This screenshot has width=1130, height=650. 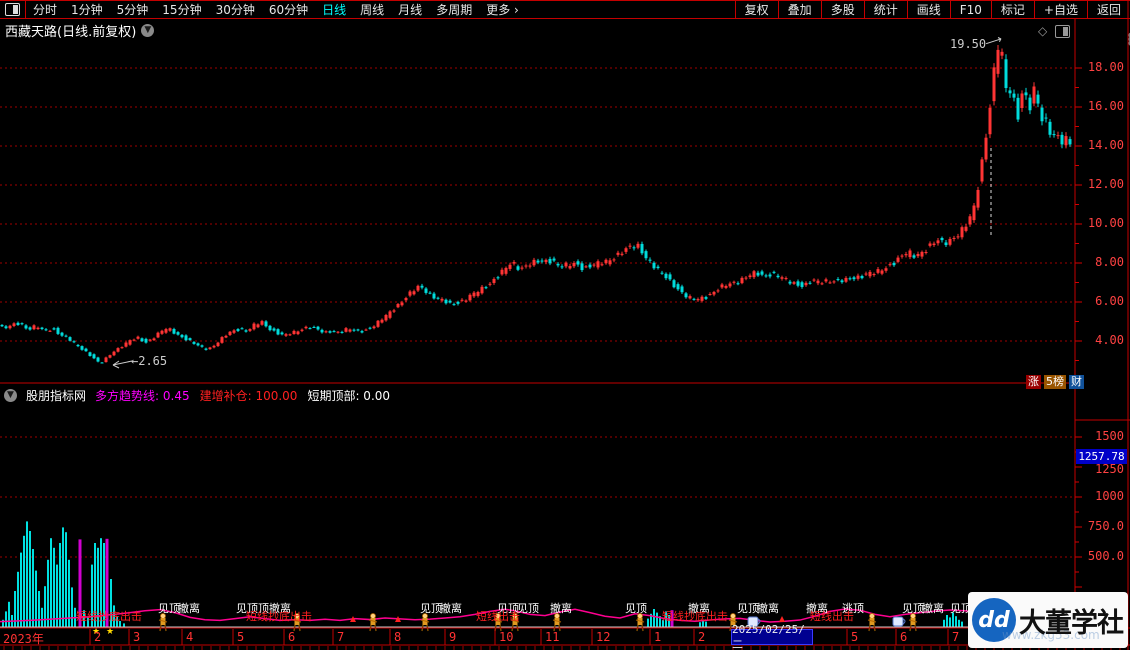 What do you see at coordinates (506, 637) in the screenshot?
I see `timeline-month-label: 10` at bounding box center [506, 637].